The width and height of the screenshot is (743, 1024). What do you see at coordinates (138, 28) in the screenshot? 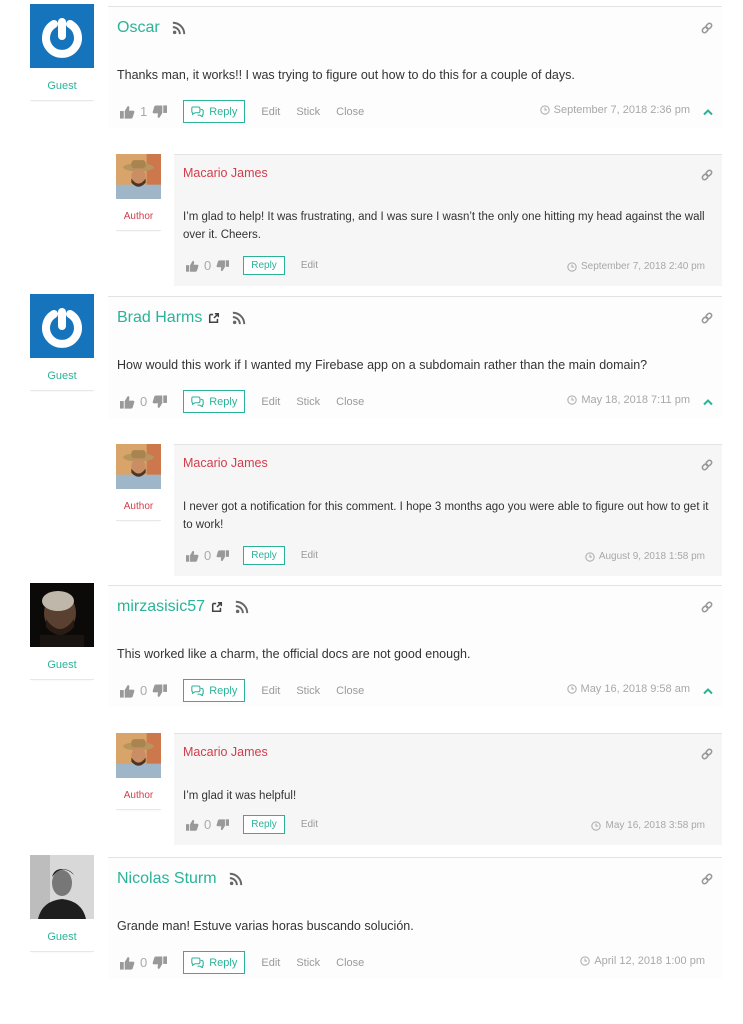
I see `author-name: Oscar` at bounding box center [138, 28].